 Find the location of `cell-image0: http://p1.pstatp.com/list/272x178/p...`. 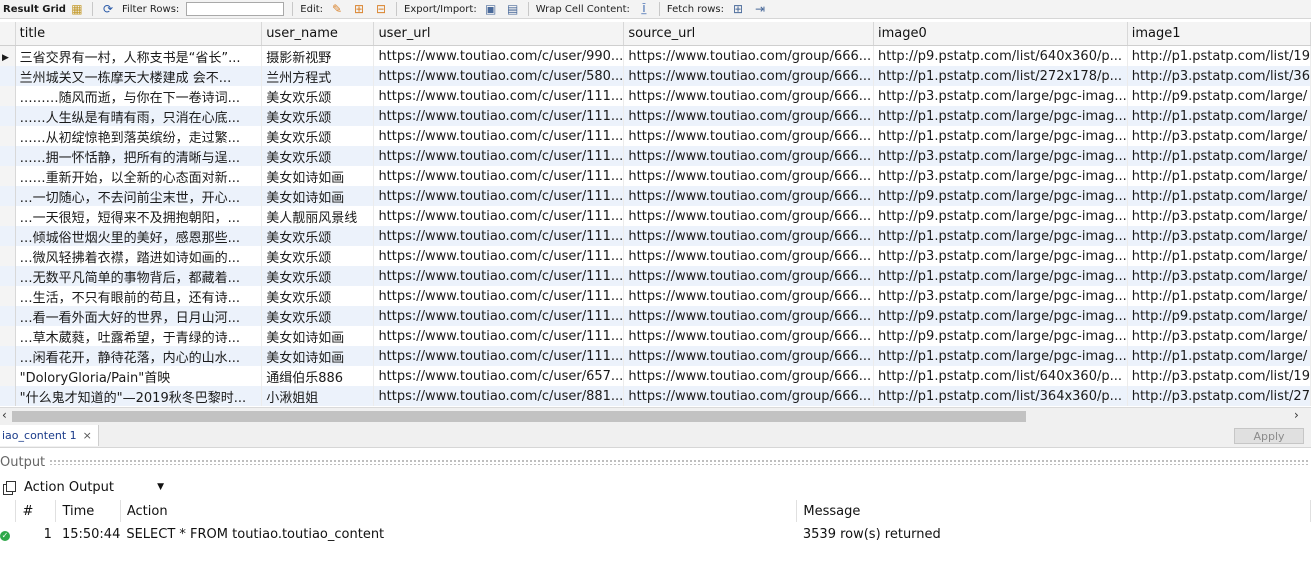

cell-image0: http://p1.pstatp.com/list/272x178/p... is located at coordinates (1000, 76).